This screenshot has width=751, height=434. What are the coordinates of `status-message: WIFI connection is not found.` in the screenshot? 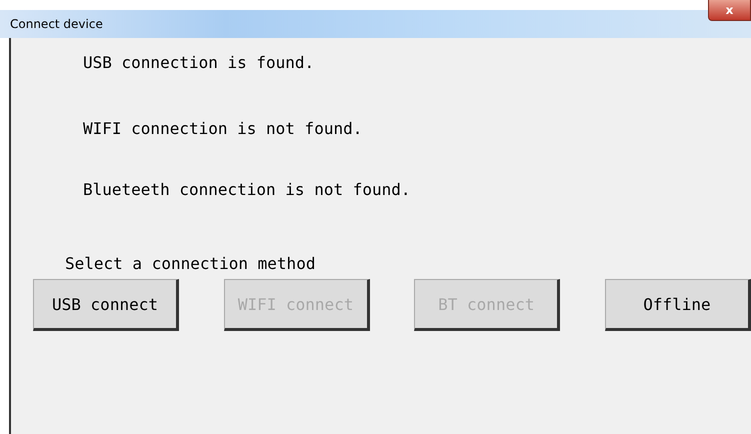 It's located at (223, 128).